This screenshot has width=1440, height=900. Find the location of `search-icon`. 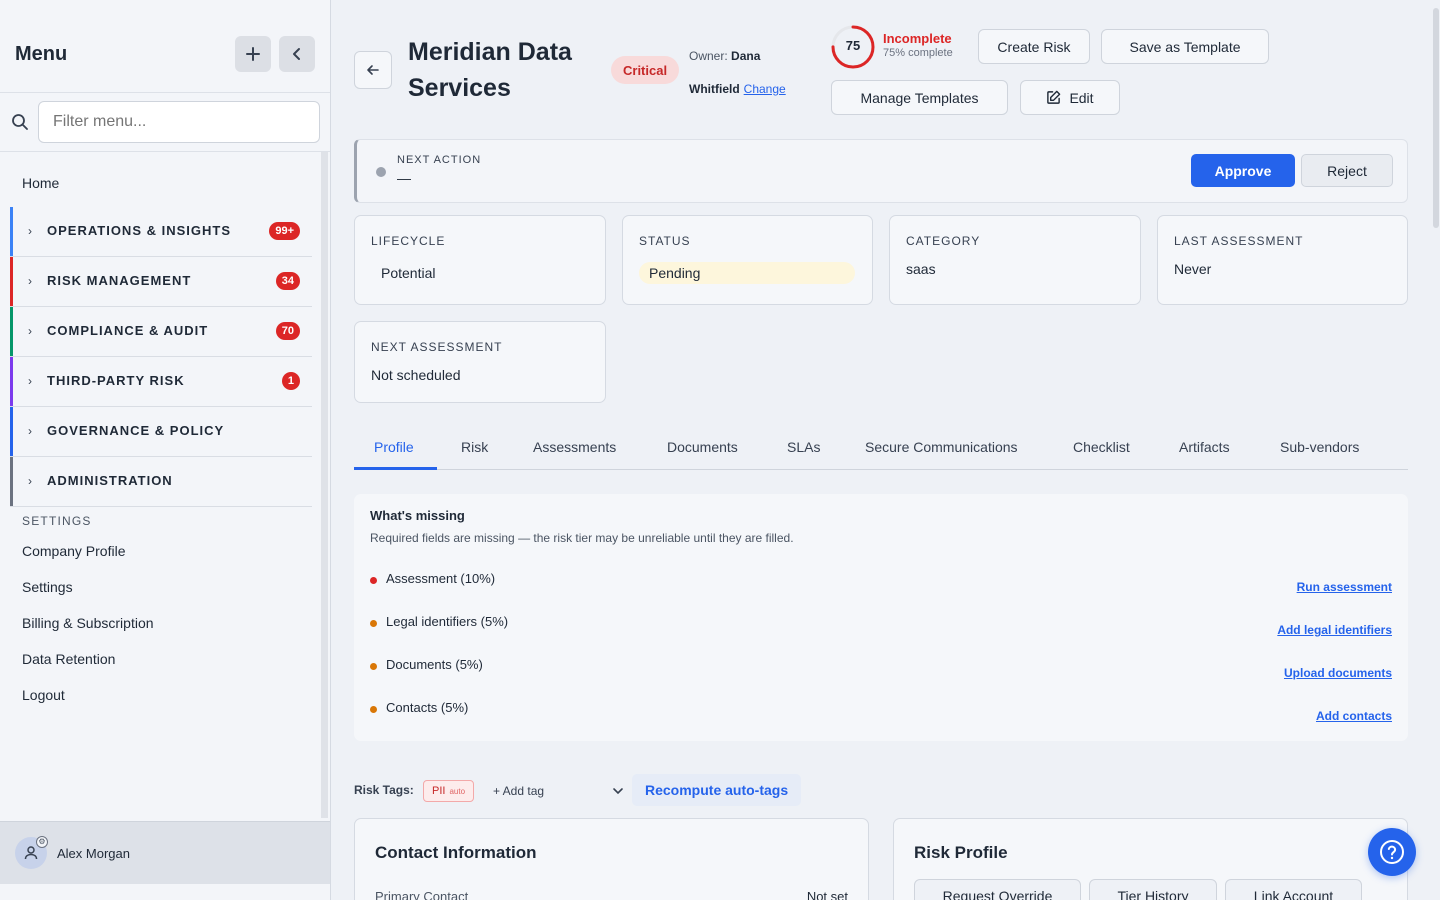

search-icon is located at coordinates (20, 122).